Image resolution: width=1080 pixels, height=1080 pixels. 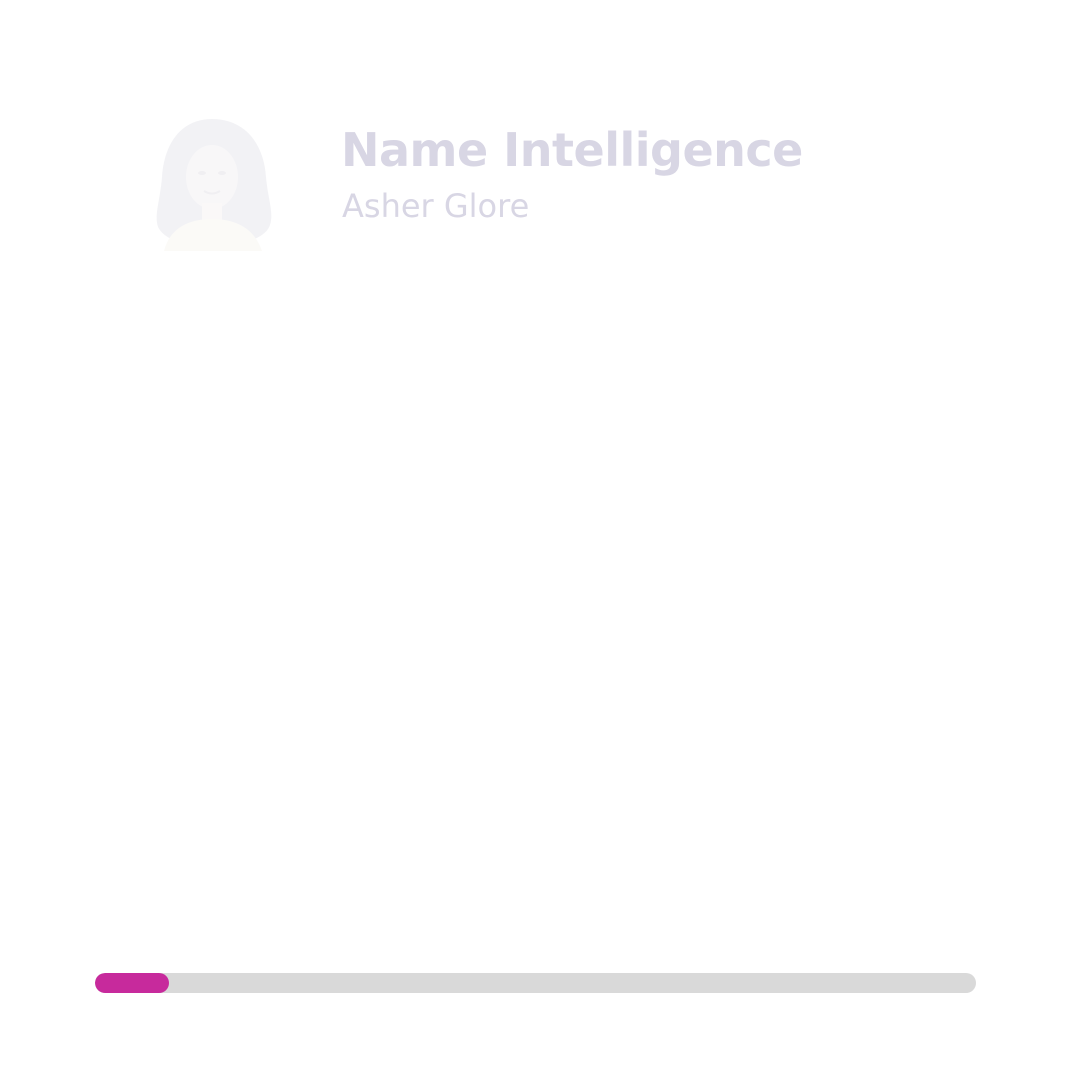 I want to click on avatar, so click(x=213, y=183).